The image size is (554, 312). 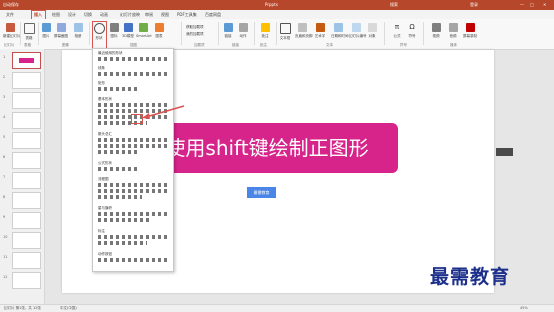 I want to click on tab-draw: 绘图, so click(x=56, y=15).